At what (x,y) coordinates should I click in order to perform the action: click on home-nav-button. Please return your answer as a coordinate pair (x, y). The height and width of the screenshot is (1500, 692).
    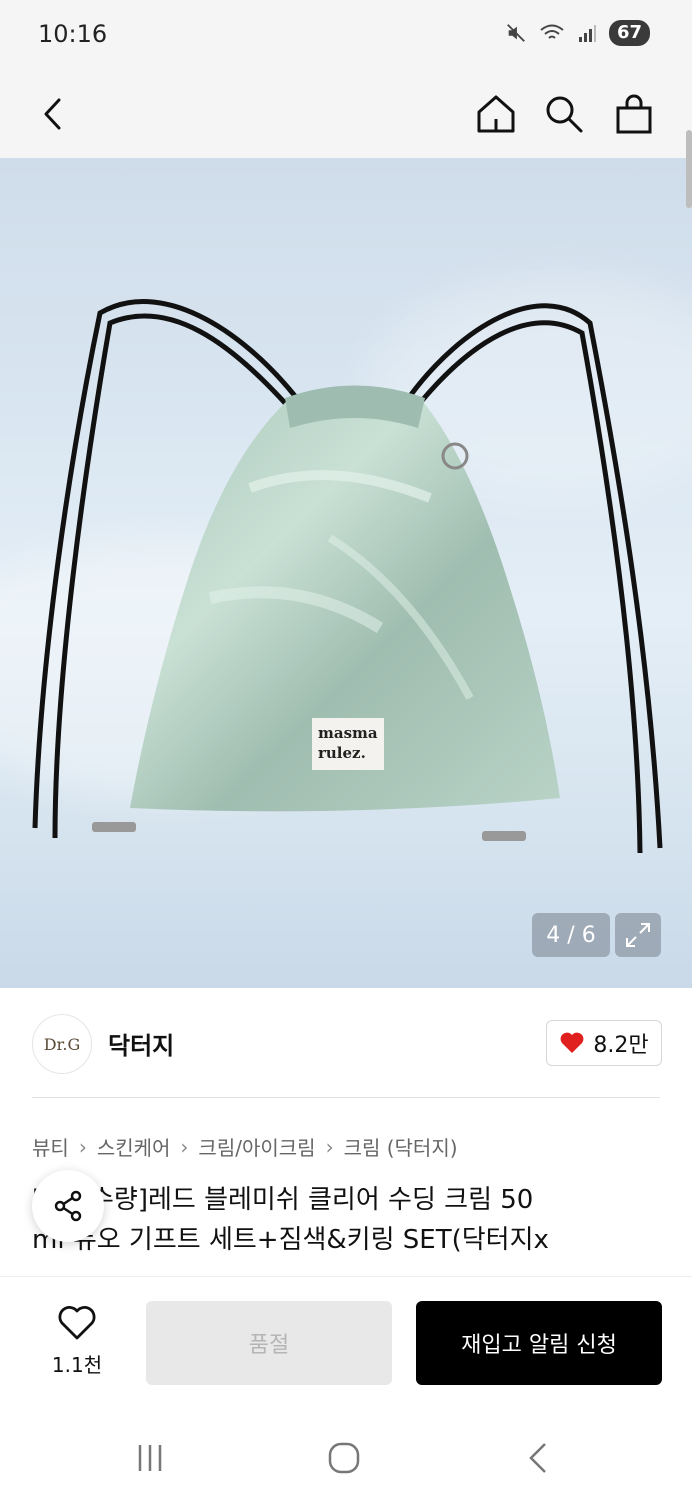
    Looking at the image, I should click on (344, 1458).